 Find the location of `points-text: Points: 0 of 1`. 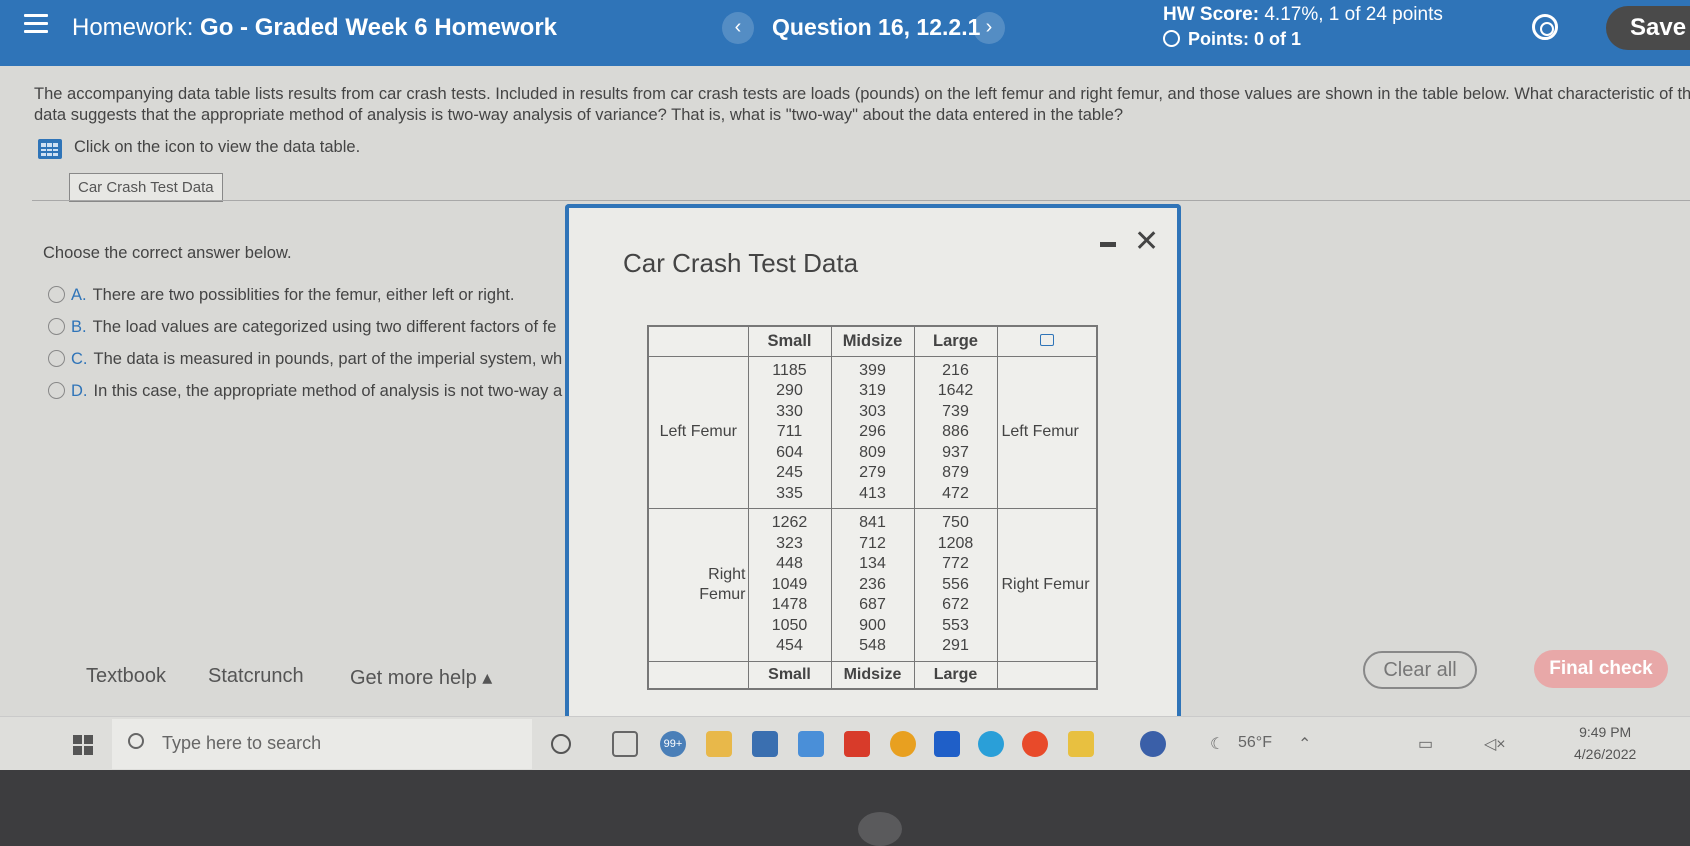

points-text: Points: 0 of 1 is located at coordinates (1245, 39).